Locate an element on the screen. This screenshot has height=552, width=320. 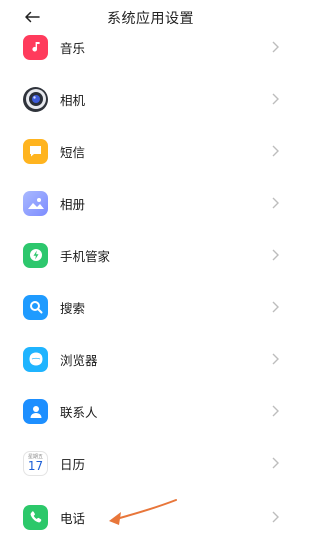
orange-arrow-icon is located at coordinates (143, 512).